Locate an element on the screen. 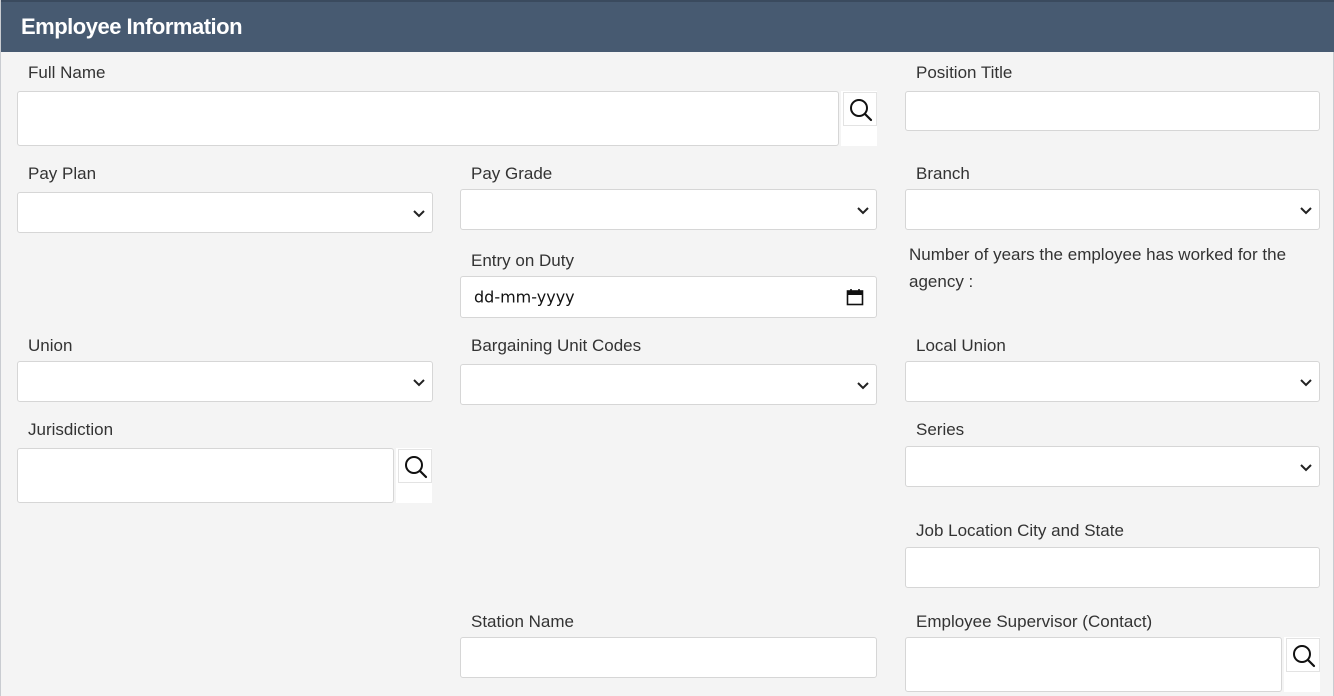 Image resolution: width=1334 pixels, height=696 pixels. local-union-select is located at coordinates (1112, 381).